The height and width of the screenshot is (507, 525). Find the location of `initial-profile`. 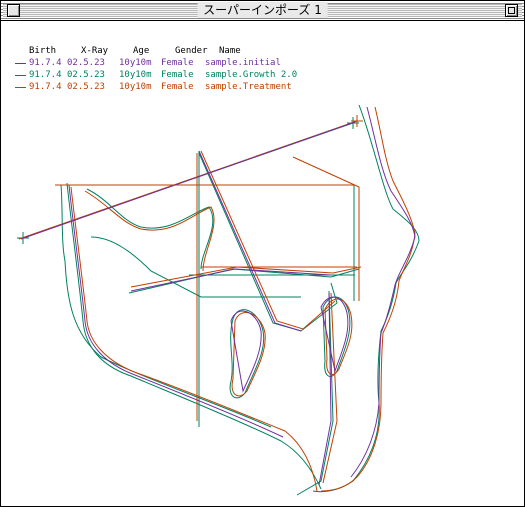

initial-profile is located at coordinates (383, 292).